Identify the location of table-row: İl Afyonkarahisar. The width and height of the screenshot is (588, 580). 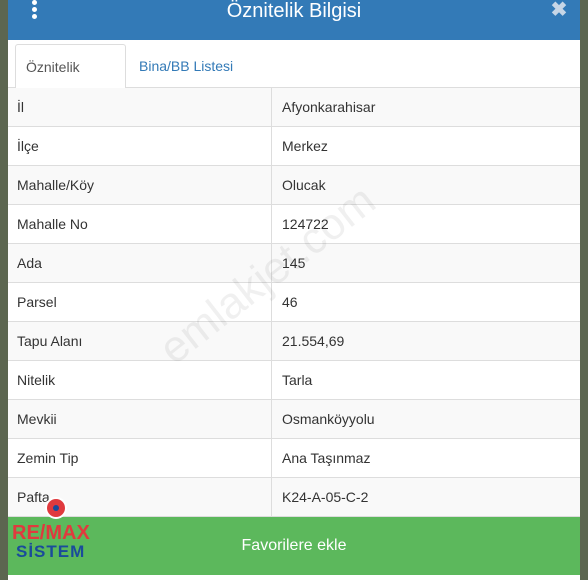
(294, 107).